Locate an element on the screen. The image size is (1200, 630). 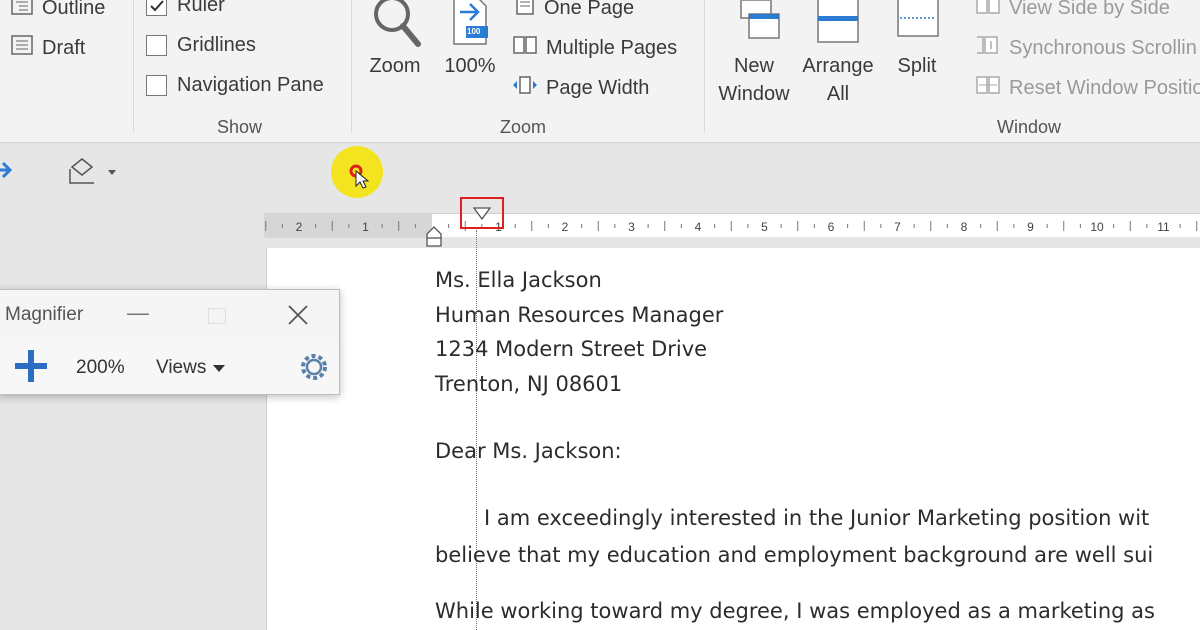
synchronous-scrolling-icon is located at coordinates (988, 48).